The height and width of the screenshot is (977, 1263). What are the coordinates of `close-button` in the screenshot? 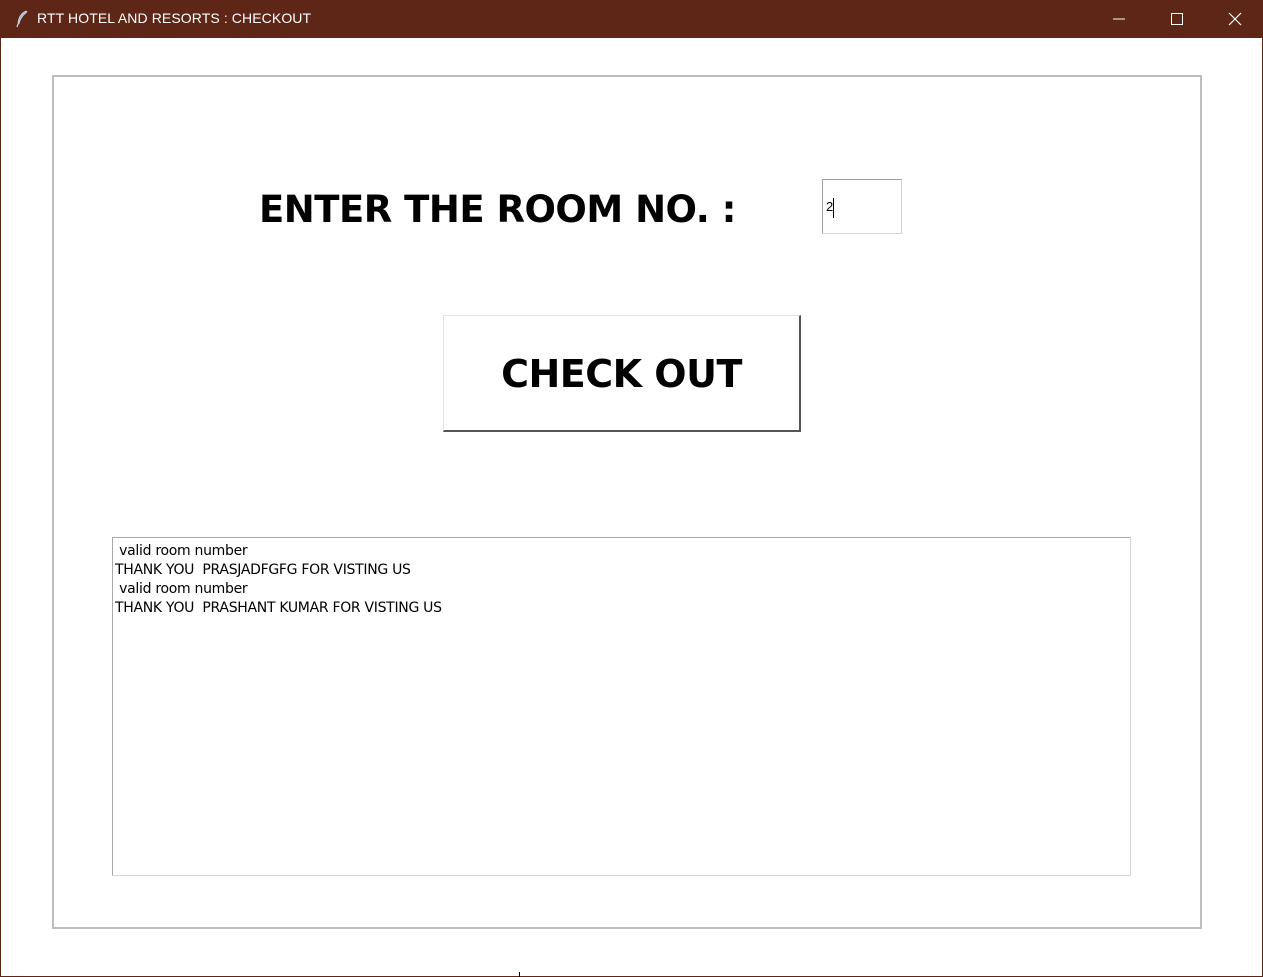 It's located at (1234, 19).